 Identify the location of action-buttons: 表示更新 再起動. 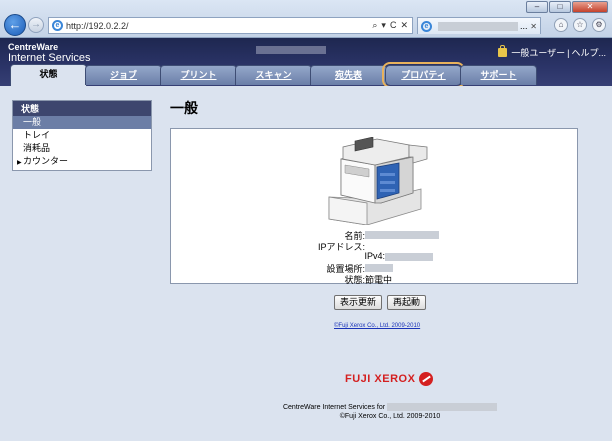
(380, 302).